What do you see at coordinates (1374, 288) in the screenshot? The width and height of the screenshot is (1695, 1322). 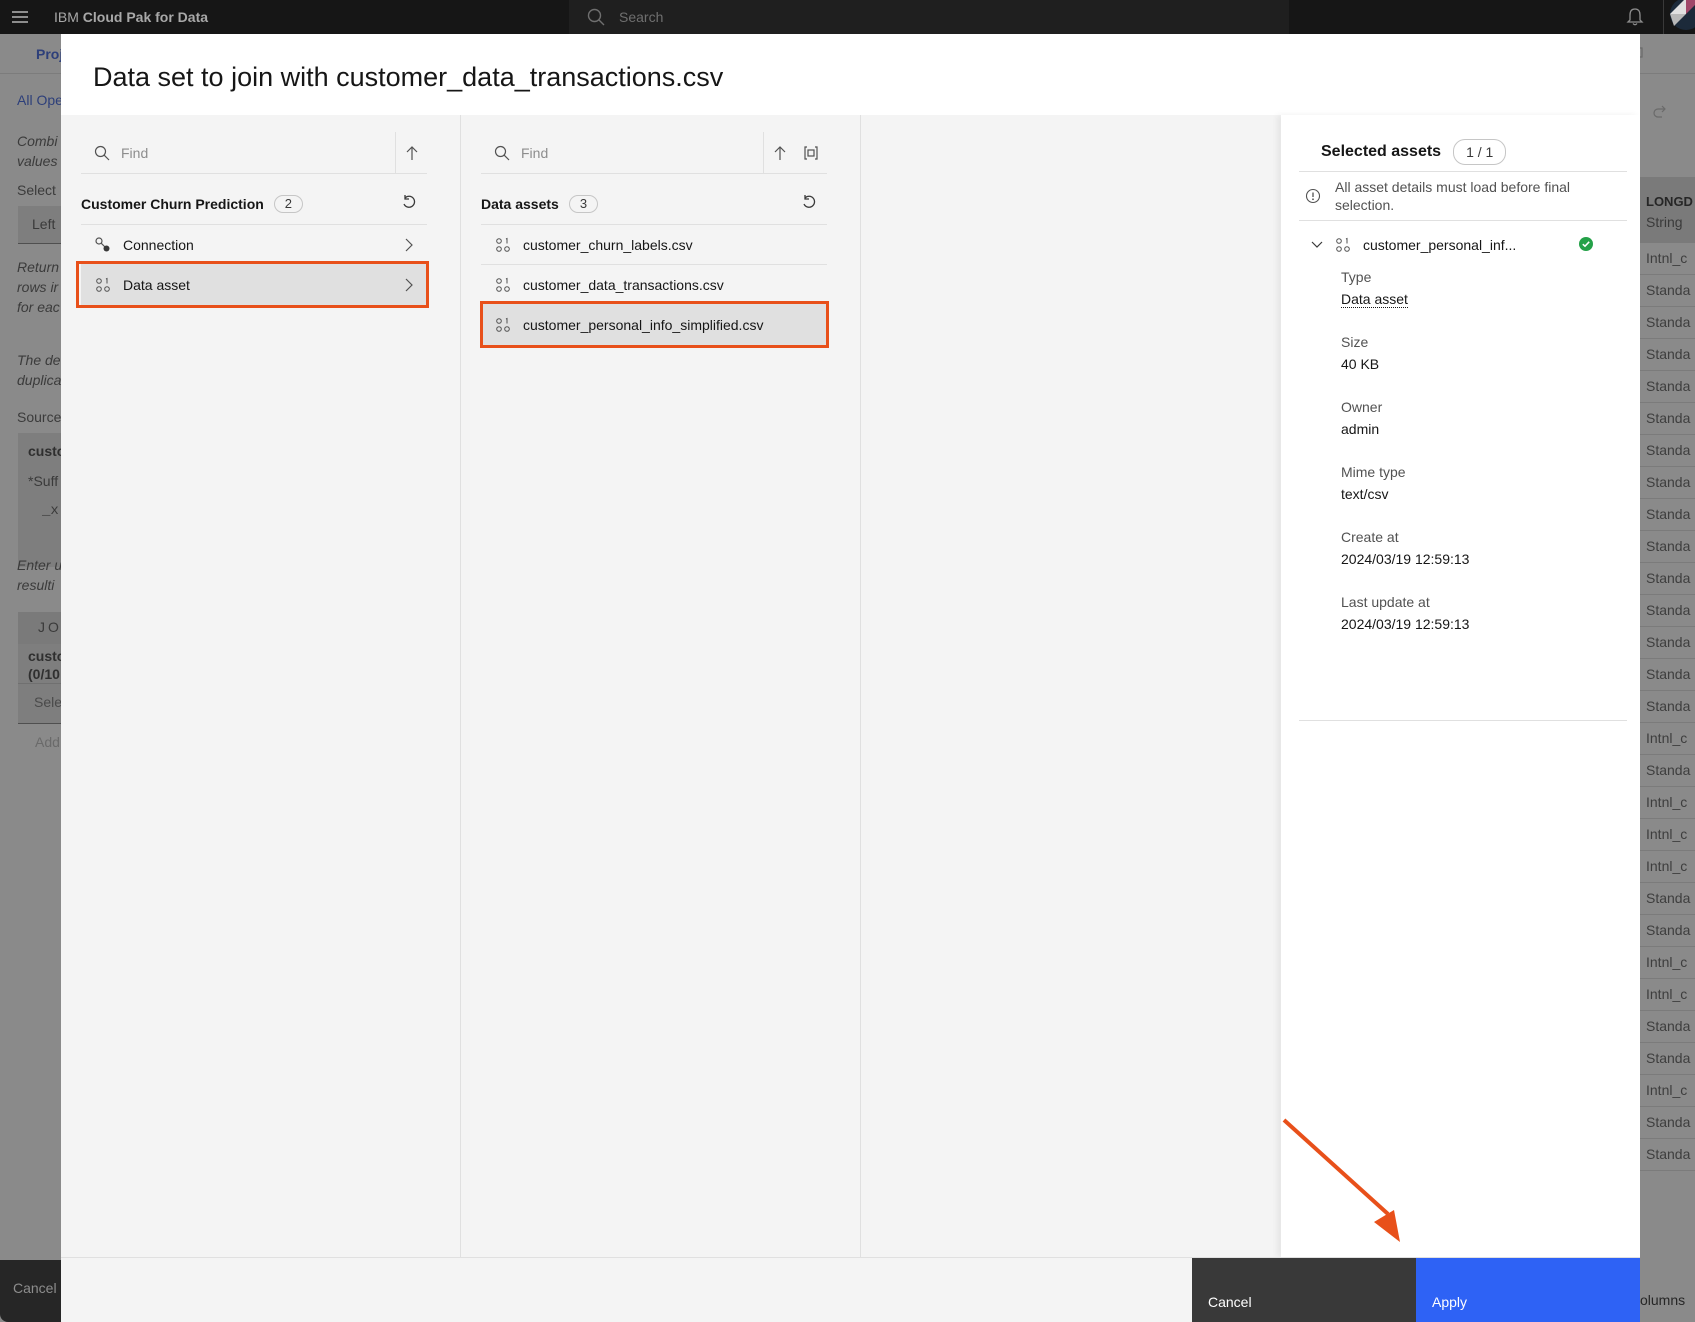 I see `detail-type: Type Data asset` at bounding box center [1374, 288].